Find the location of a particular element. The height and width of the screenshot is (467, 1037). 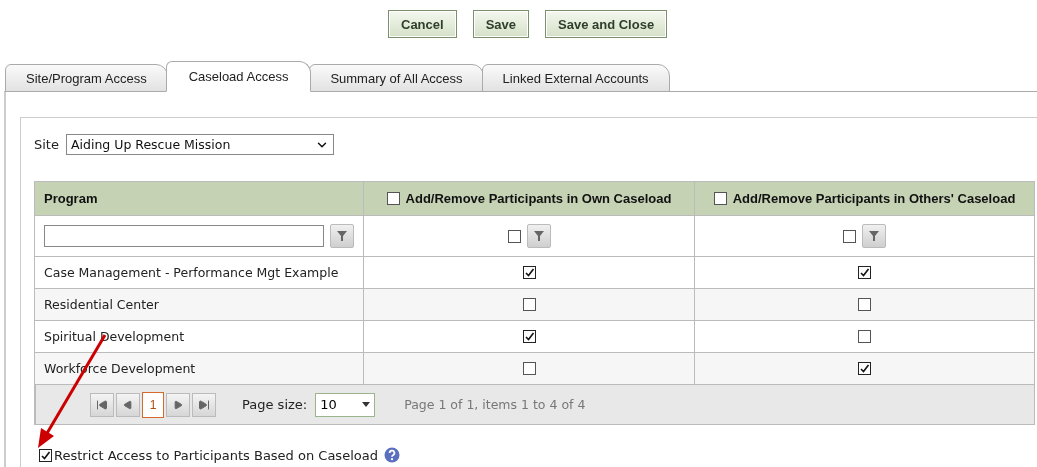

tab: Caseload Access is located at coordinates (238, 76).